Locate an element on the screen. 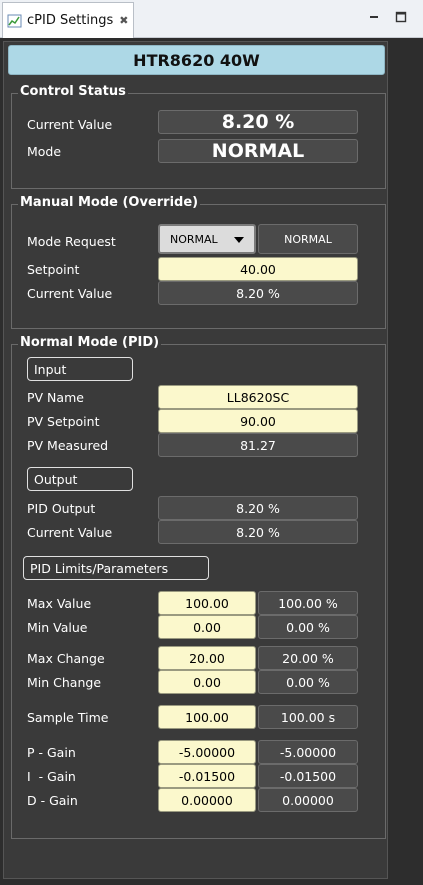  d-gain-input: 0.00000 is located at coordinates (207, 800).